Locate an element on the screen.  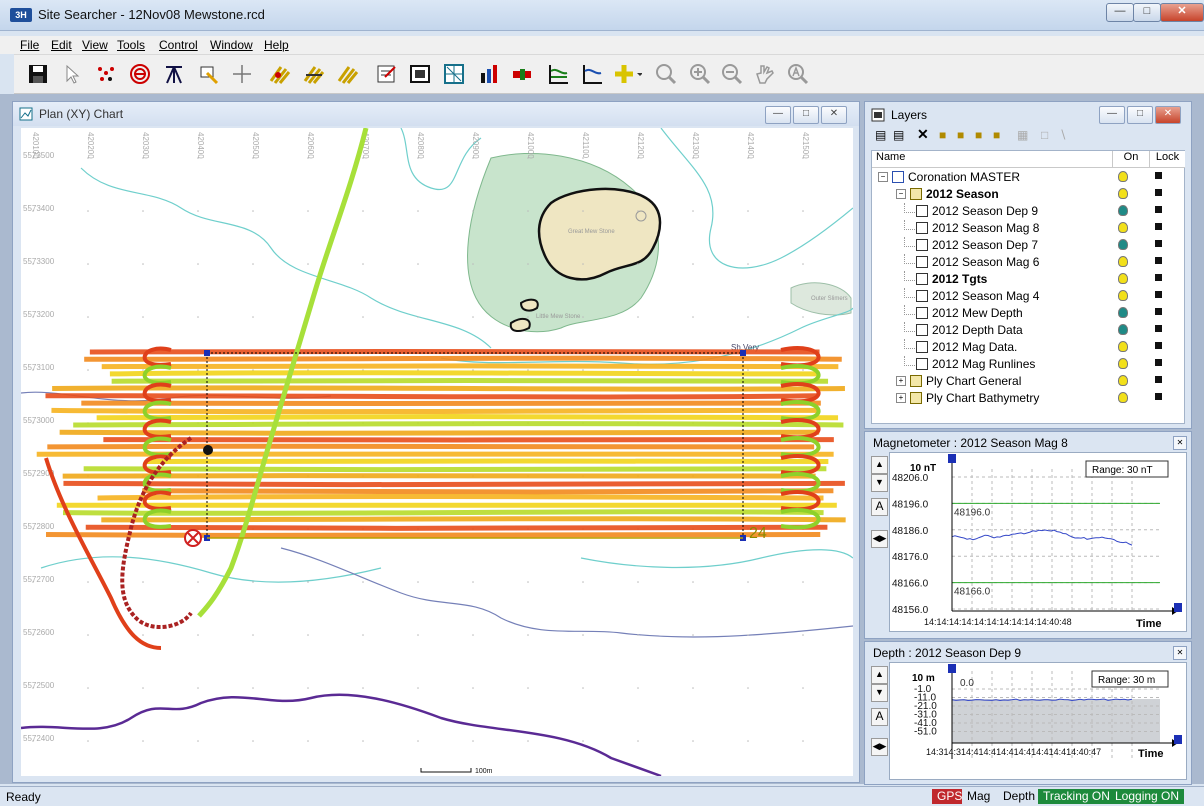
crosshair-button is located at coordinates (242, 74).